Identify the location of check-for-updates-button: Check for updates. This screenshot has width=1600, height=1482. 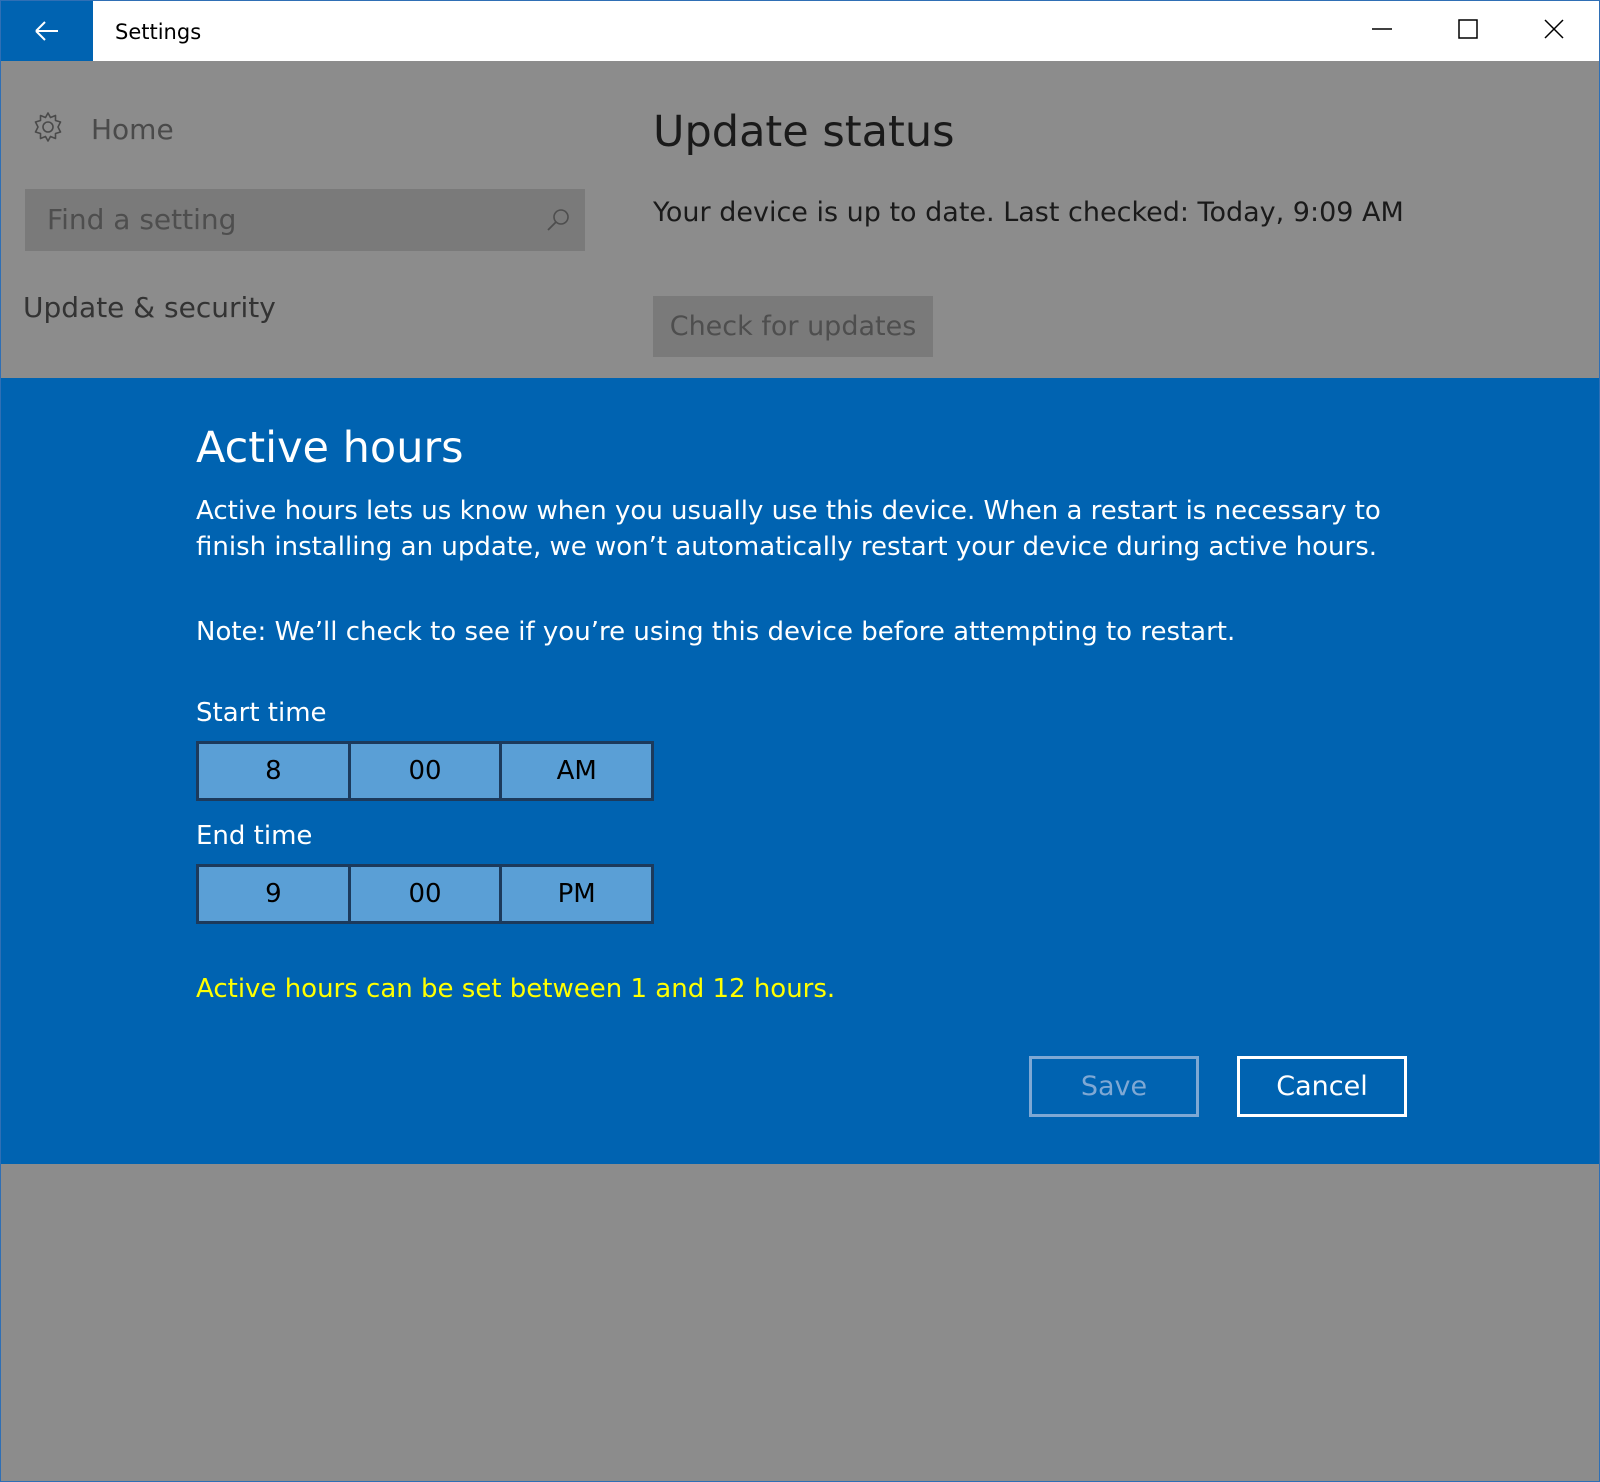
(793, 326).